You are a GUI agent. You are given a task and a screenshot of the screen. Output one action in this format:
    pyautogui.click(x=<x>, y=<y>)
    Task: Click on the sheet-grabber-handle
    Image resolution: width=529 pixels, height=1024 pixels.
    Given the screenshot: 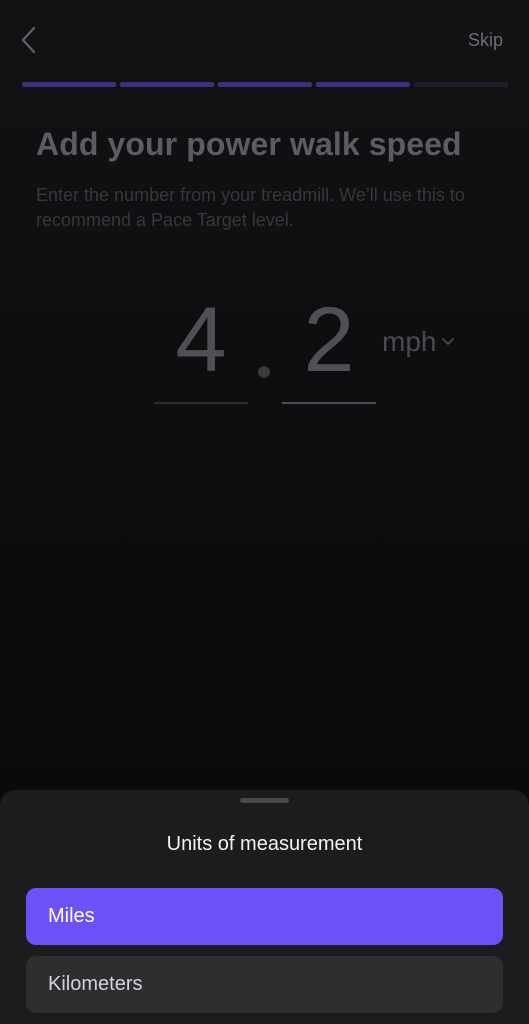 What is the action you would take?
    pyautogui.click(x=264, y=800)
    